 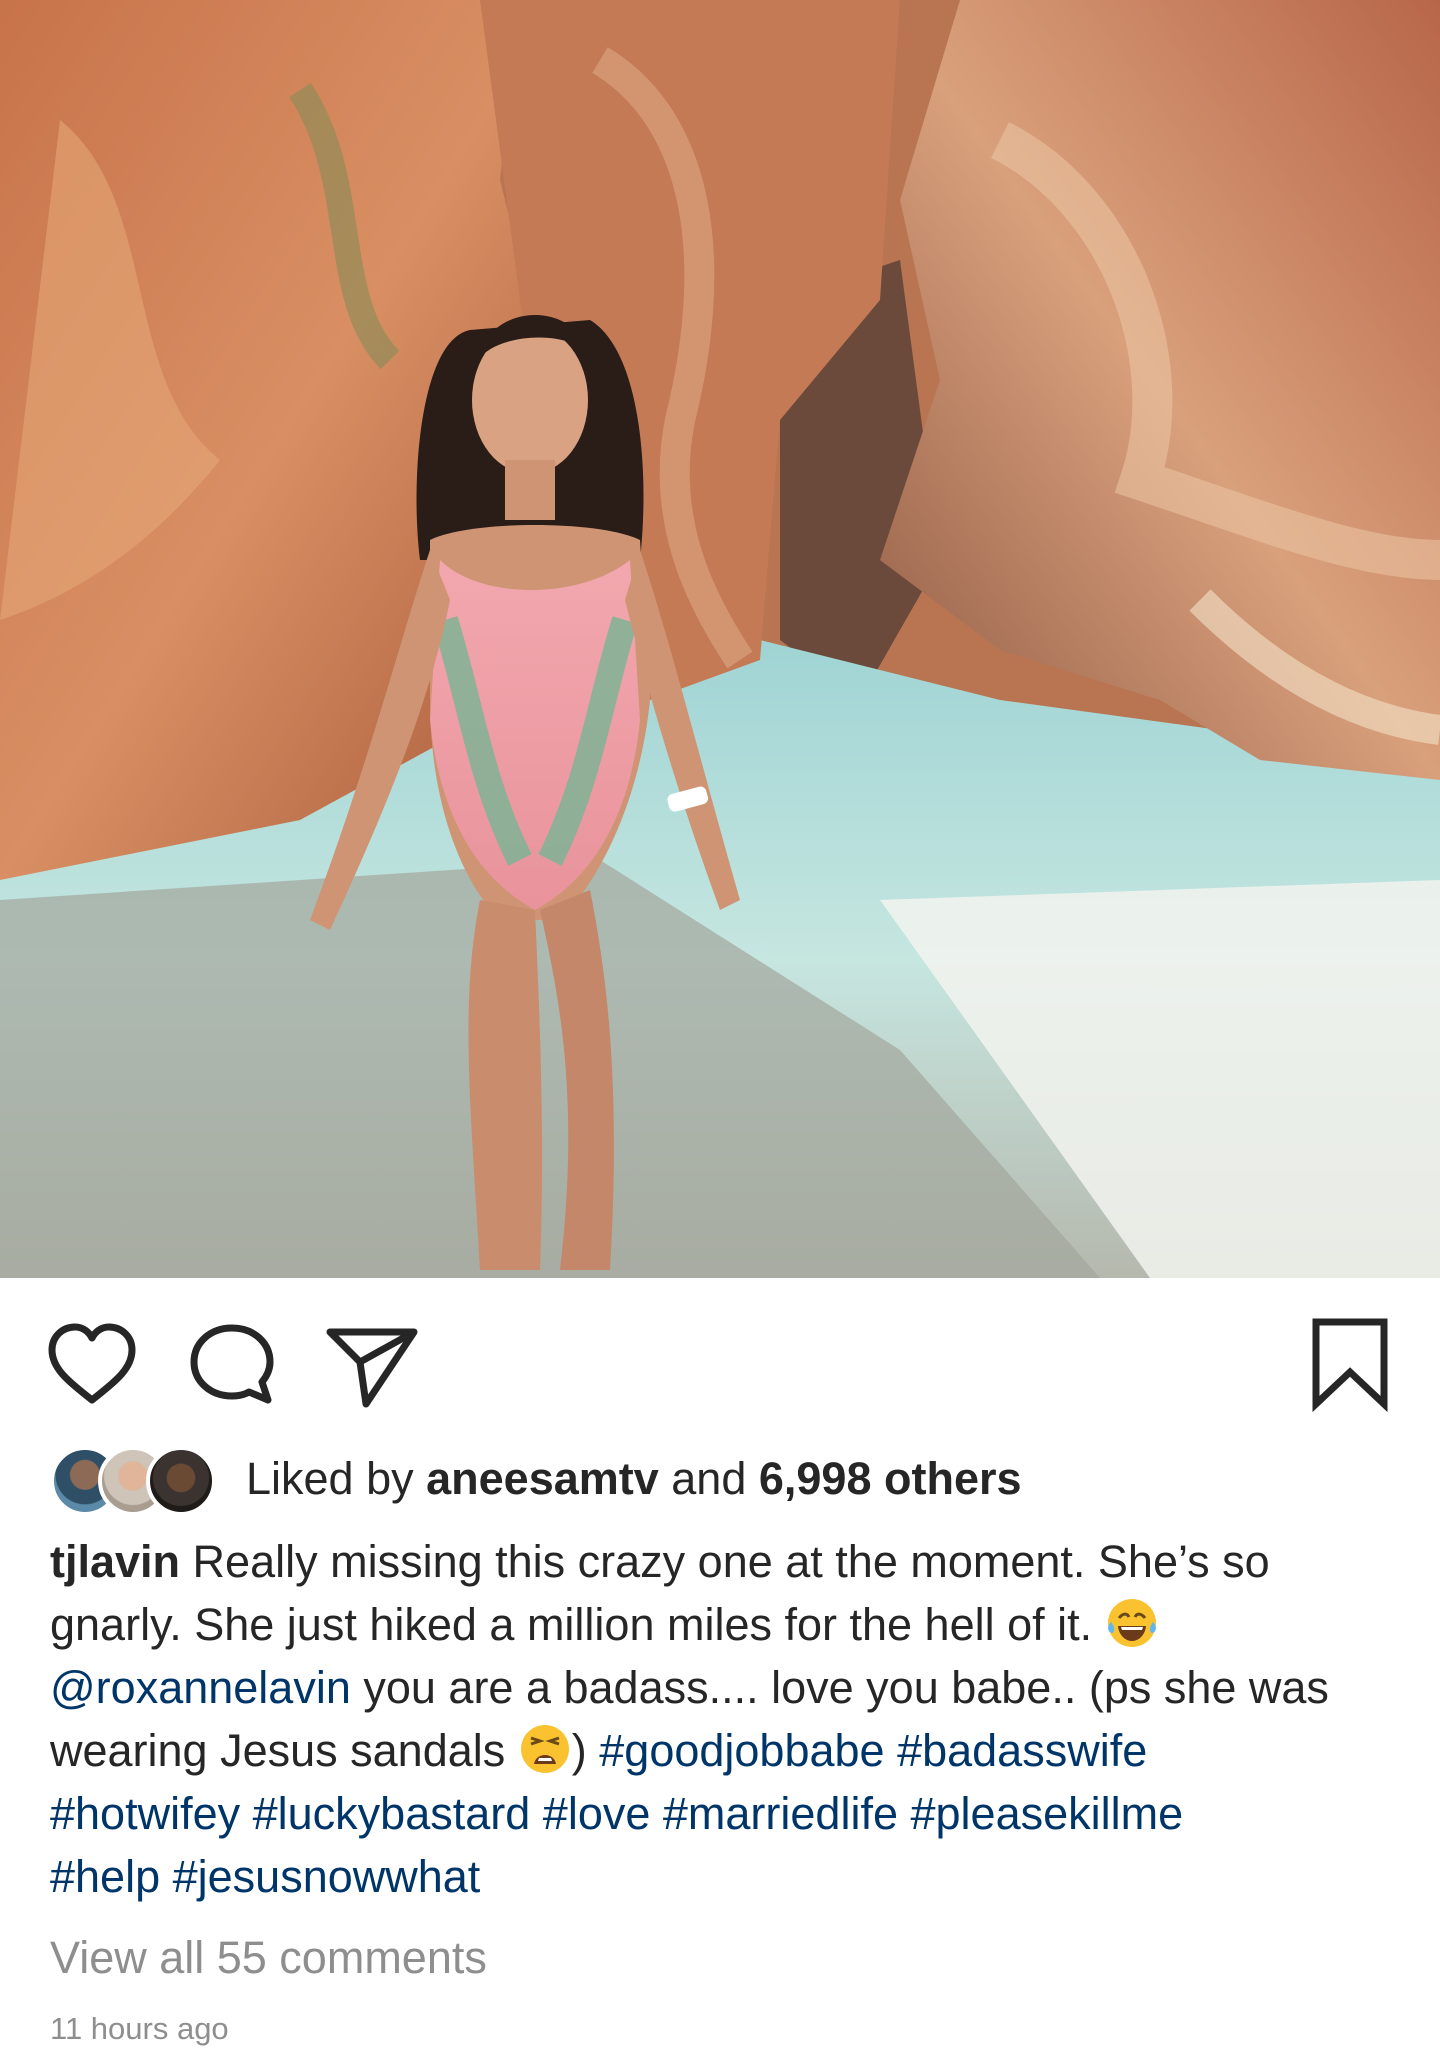 What do you see at coordinates (105, 1876) in the screenshot?
I see `hashtag-link: #help` at bounding box center [105, 1876].